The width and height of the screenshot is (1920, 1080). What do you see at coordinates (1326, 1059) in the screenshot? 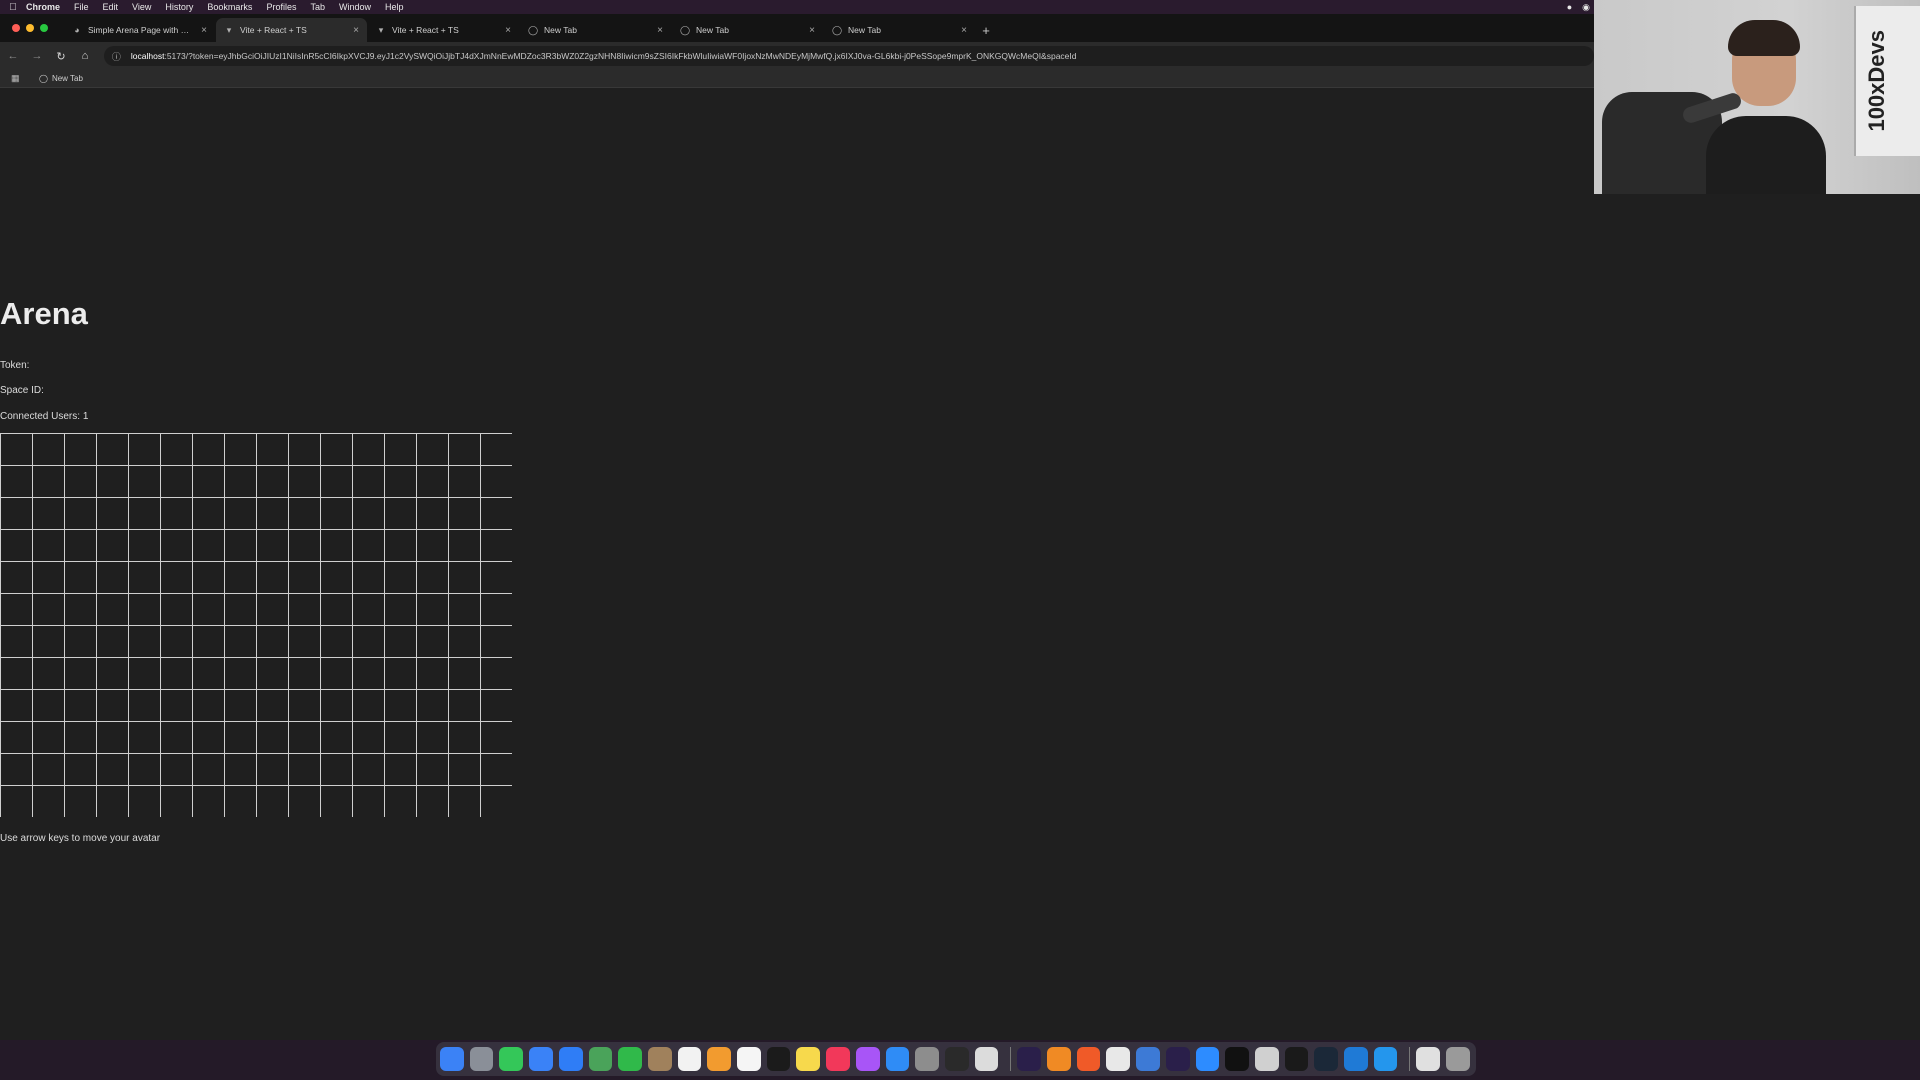
I see `steam-icon` at bounding box center [1326, 1059].